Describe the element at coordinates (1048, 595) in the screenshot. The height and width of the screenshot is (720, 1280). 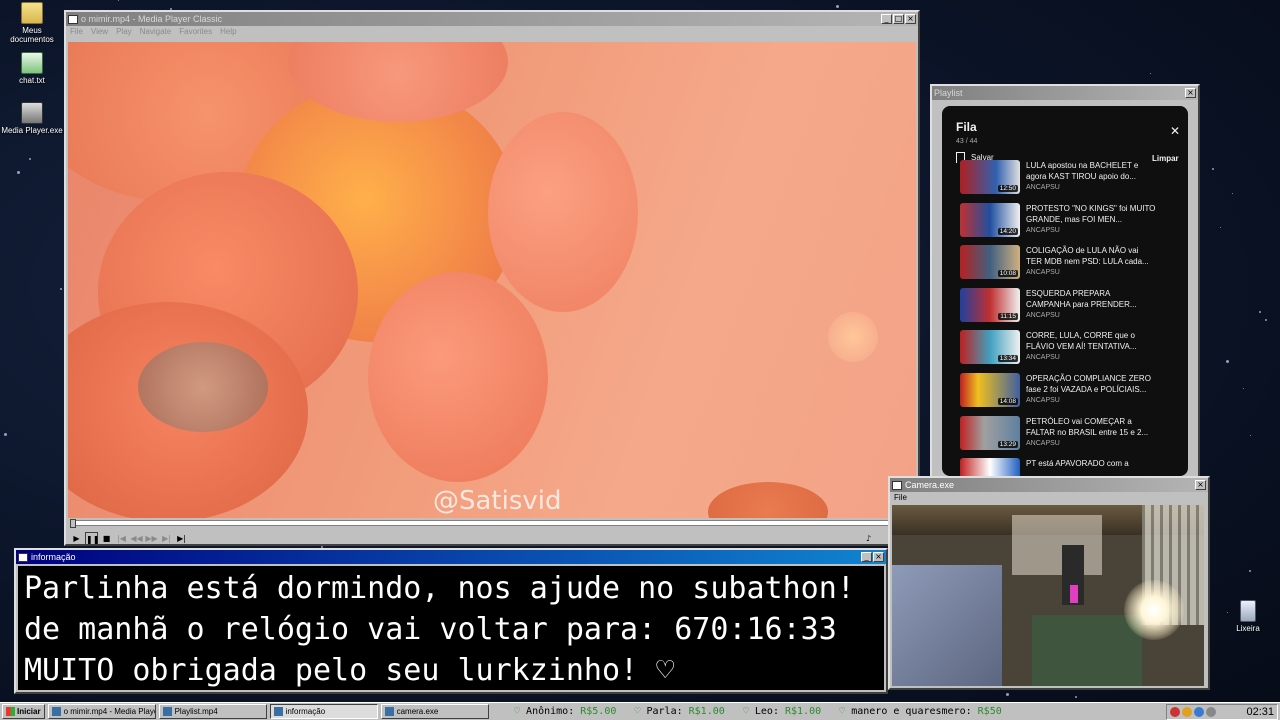
I see `camera-feed` at that location.